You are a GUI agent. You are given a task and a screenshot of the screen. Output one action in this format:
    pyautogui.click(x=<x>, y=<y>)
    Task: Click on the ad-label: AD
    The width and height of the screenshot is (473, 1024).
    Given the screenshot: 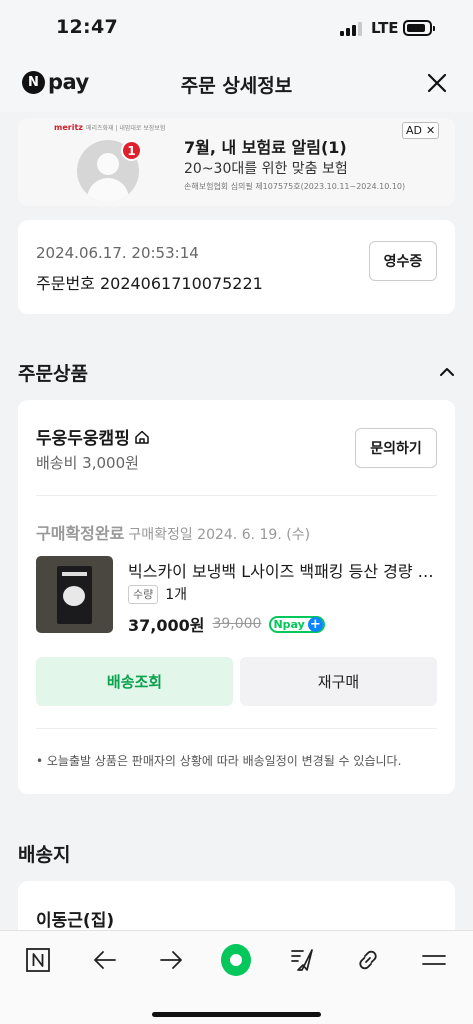 What is the action you would take?
    pyautogui.click(x=414, y=130)
    